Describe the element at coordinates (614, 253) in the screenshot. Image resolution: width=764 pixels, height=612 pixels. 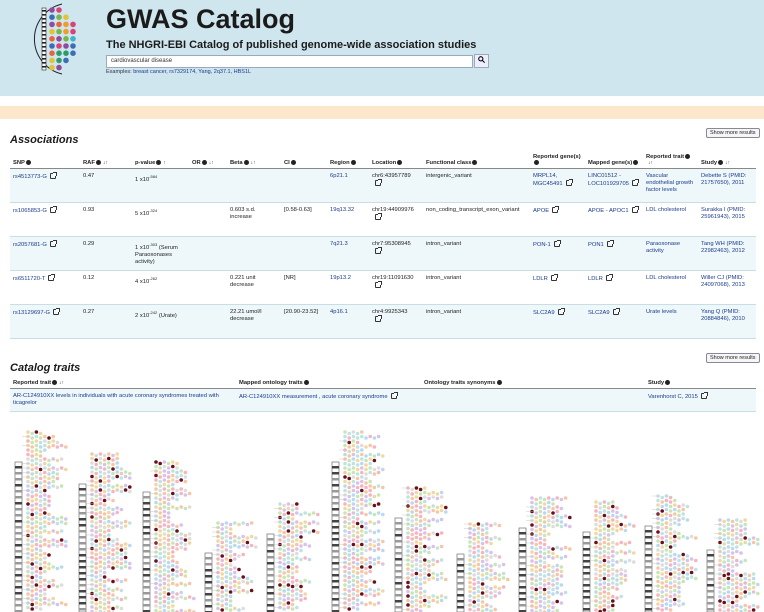
I see `mapped-genes-cell: PON1` at that location.